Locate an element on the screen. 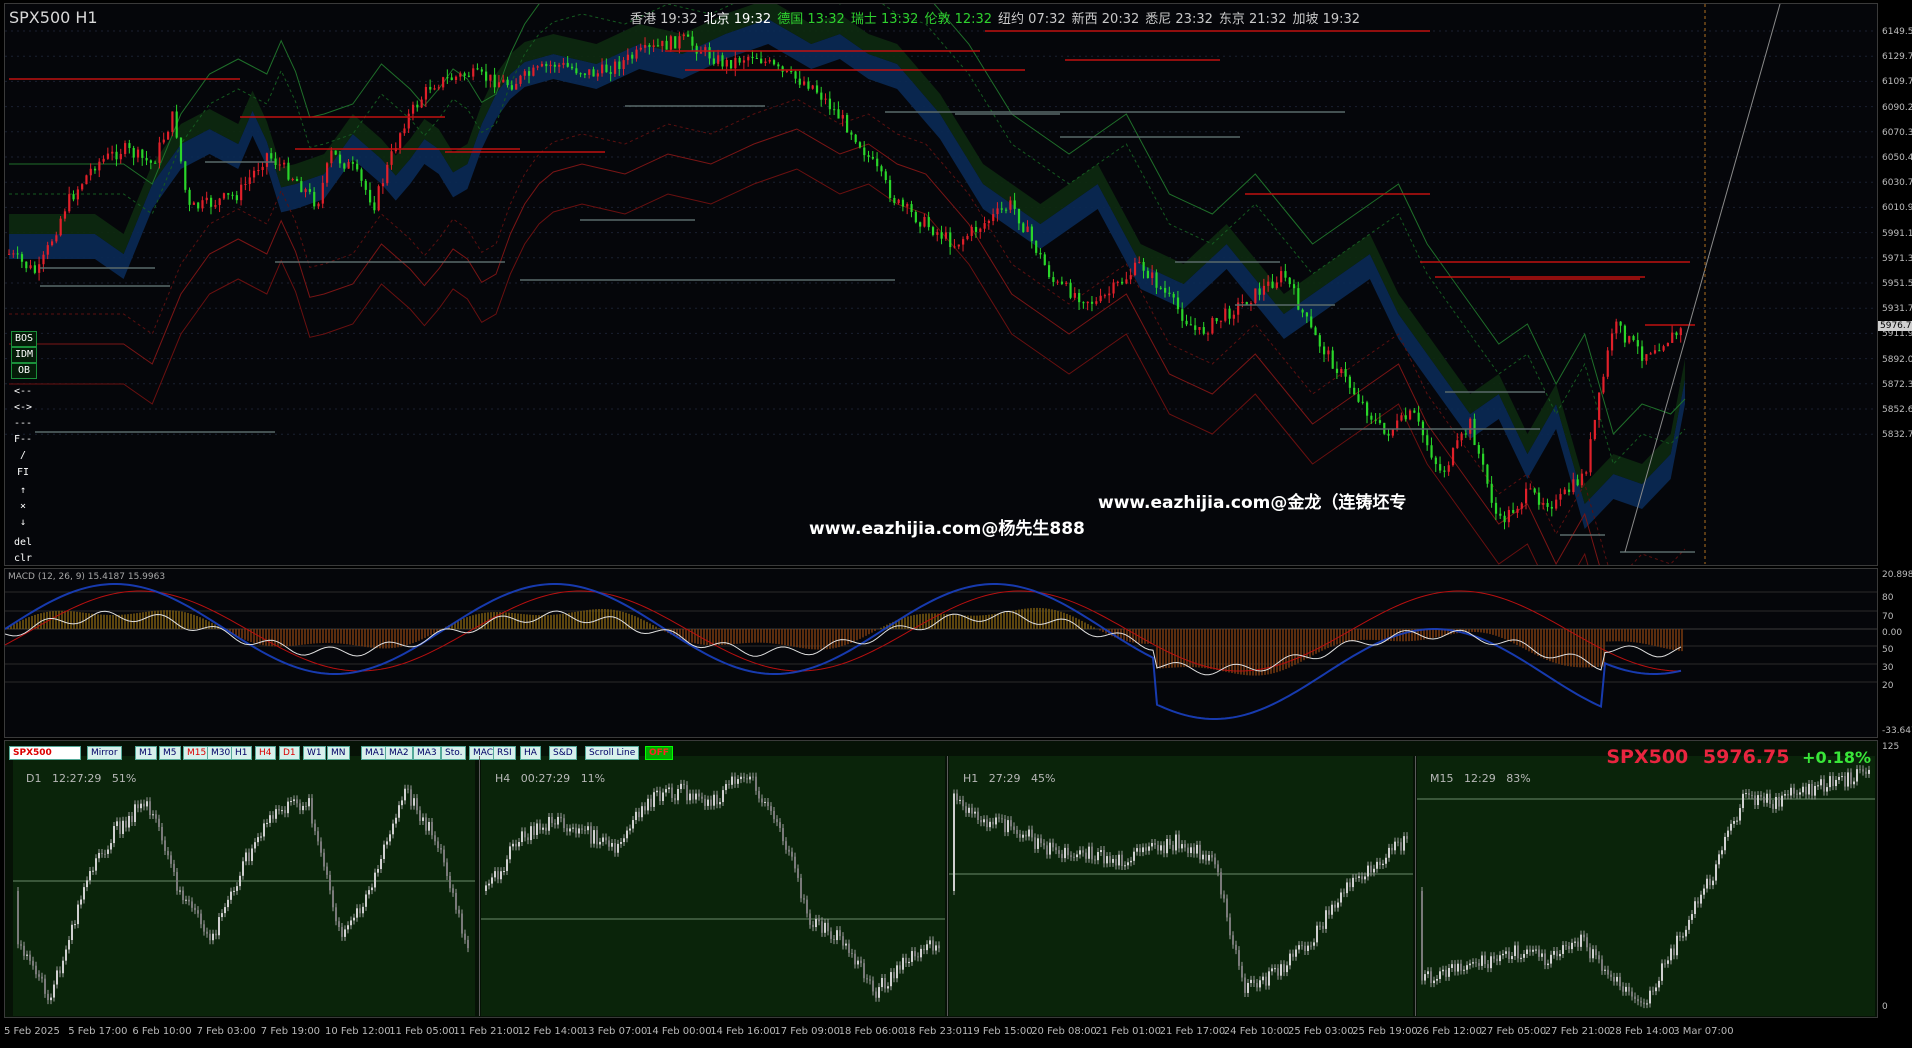 This screenshot has height=1048, width=1912. toolbar-button-rsi: RSI is located at coordinates (504, 753).